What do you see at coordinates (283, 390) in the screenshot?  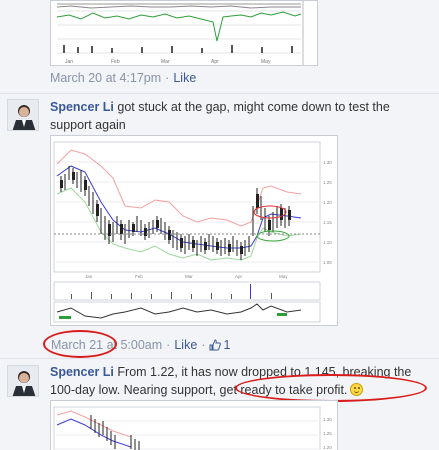 I see `comment-text-highlight: get ready to take profit.` at bounding box center [283, 390].